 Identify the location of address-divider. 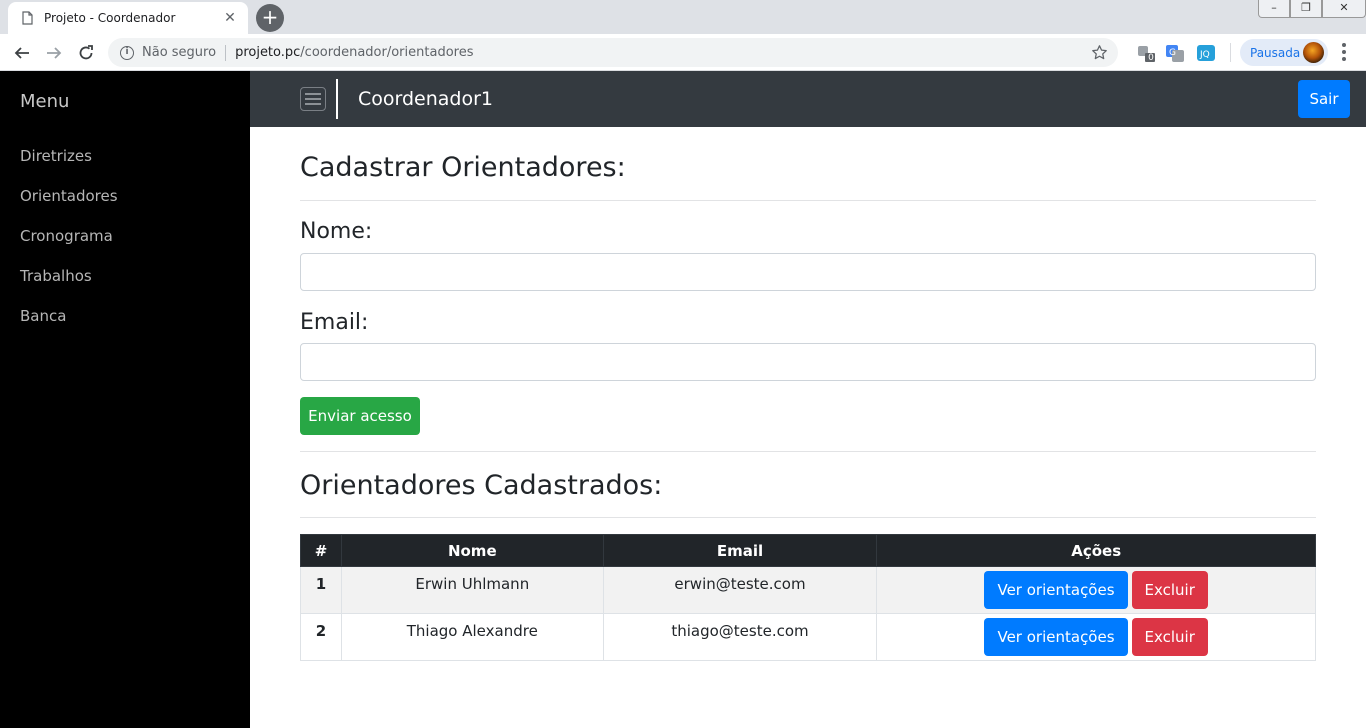
(226, 52).